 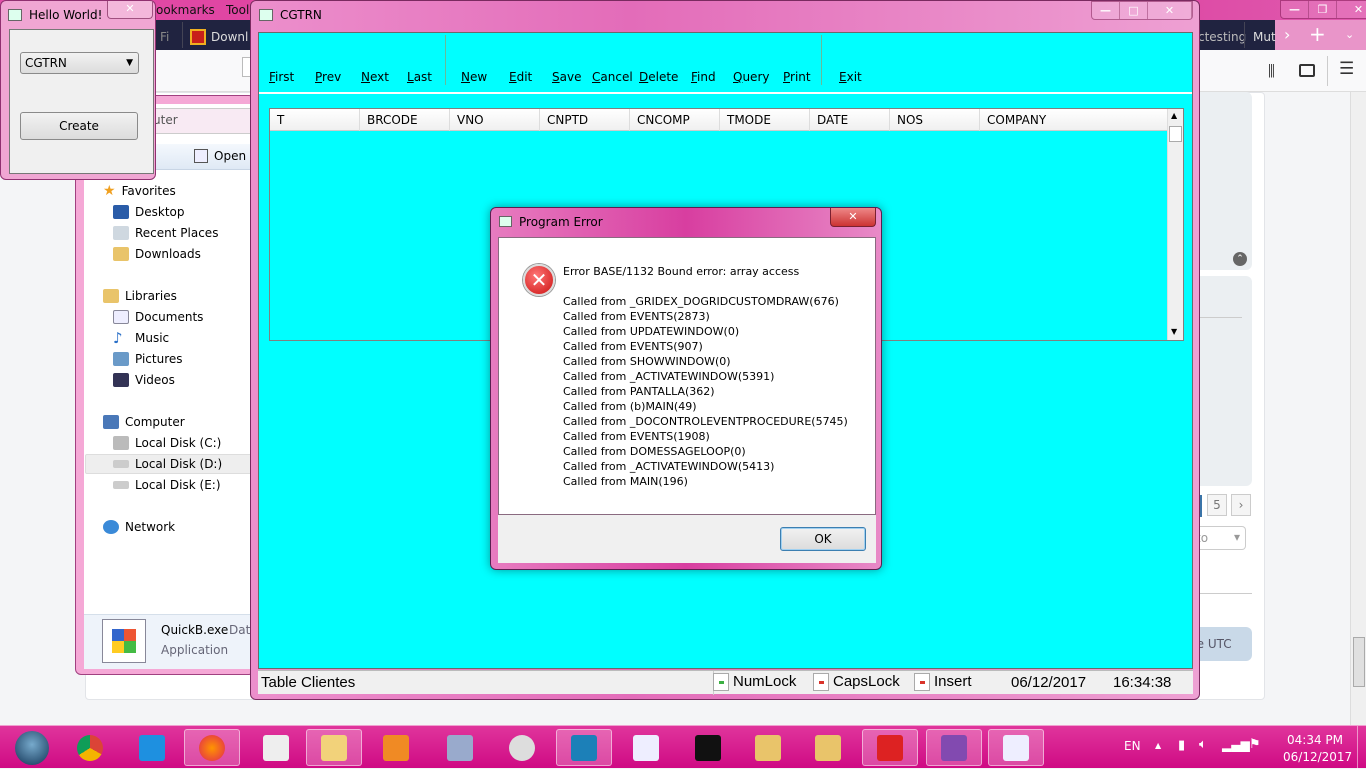 I want to click on network-signal-icon: ▂▄▆, so click(x=1236, y=745).